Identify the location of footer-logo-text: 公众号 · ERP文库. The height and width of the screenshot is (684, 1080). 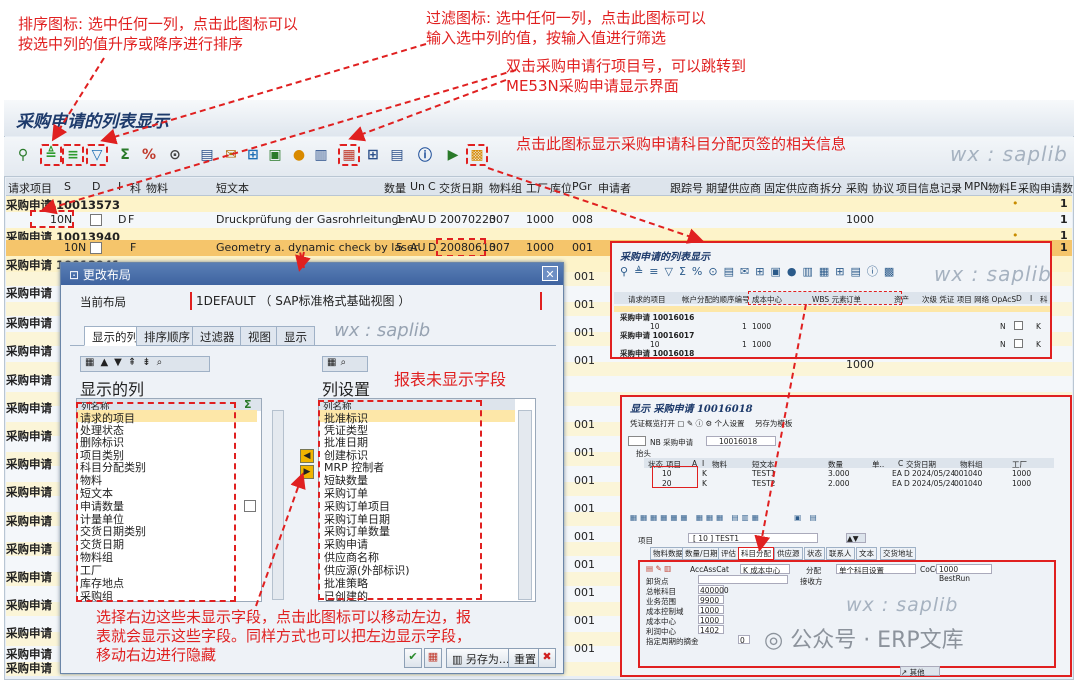
(877, 640).